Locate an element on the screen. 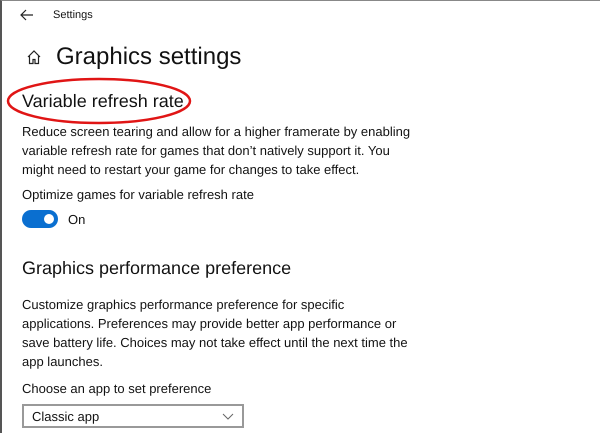  app-dropdown: Classic app is located at coordinates (133, 416).